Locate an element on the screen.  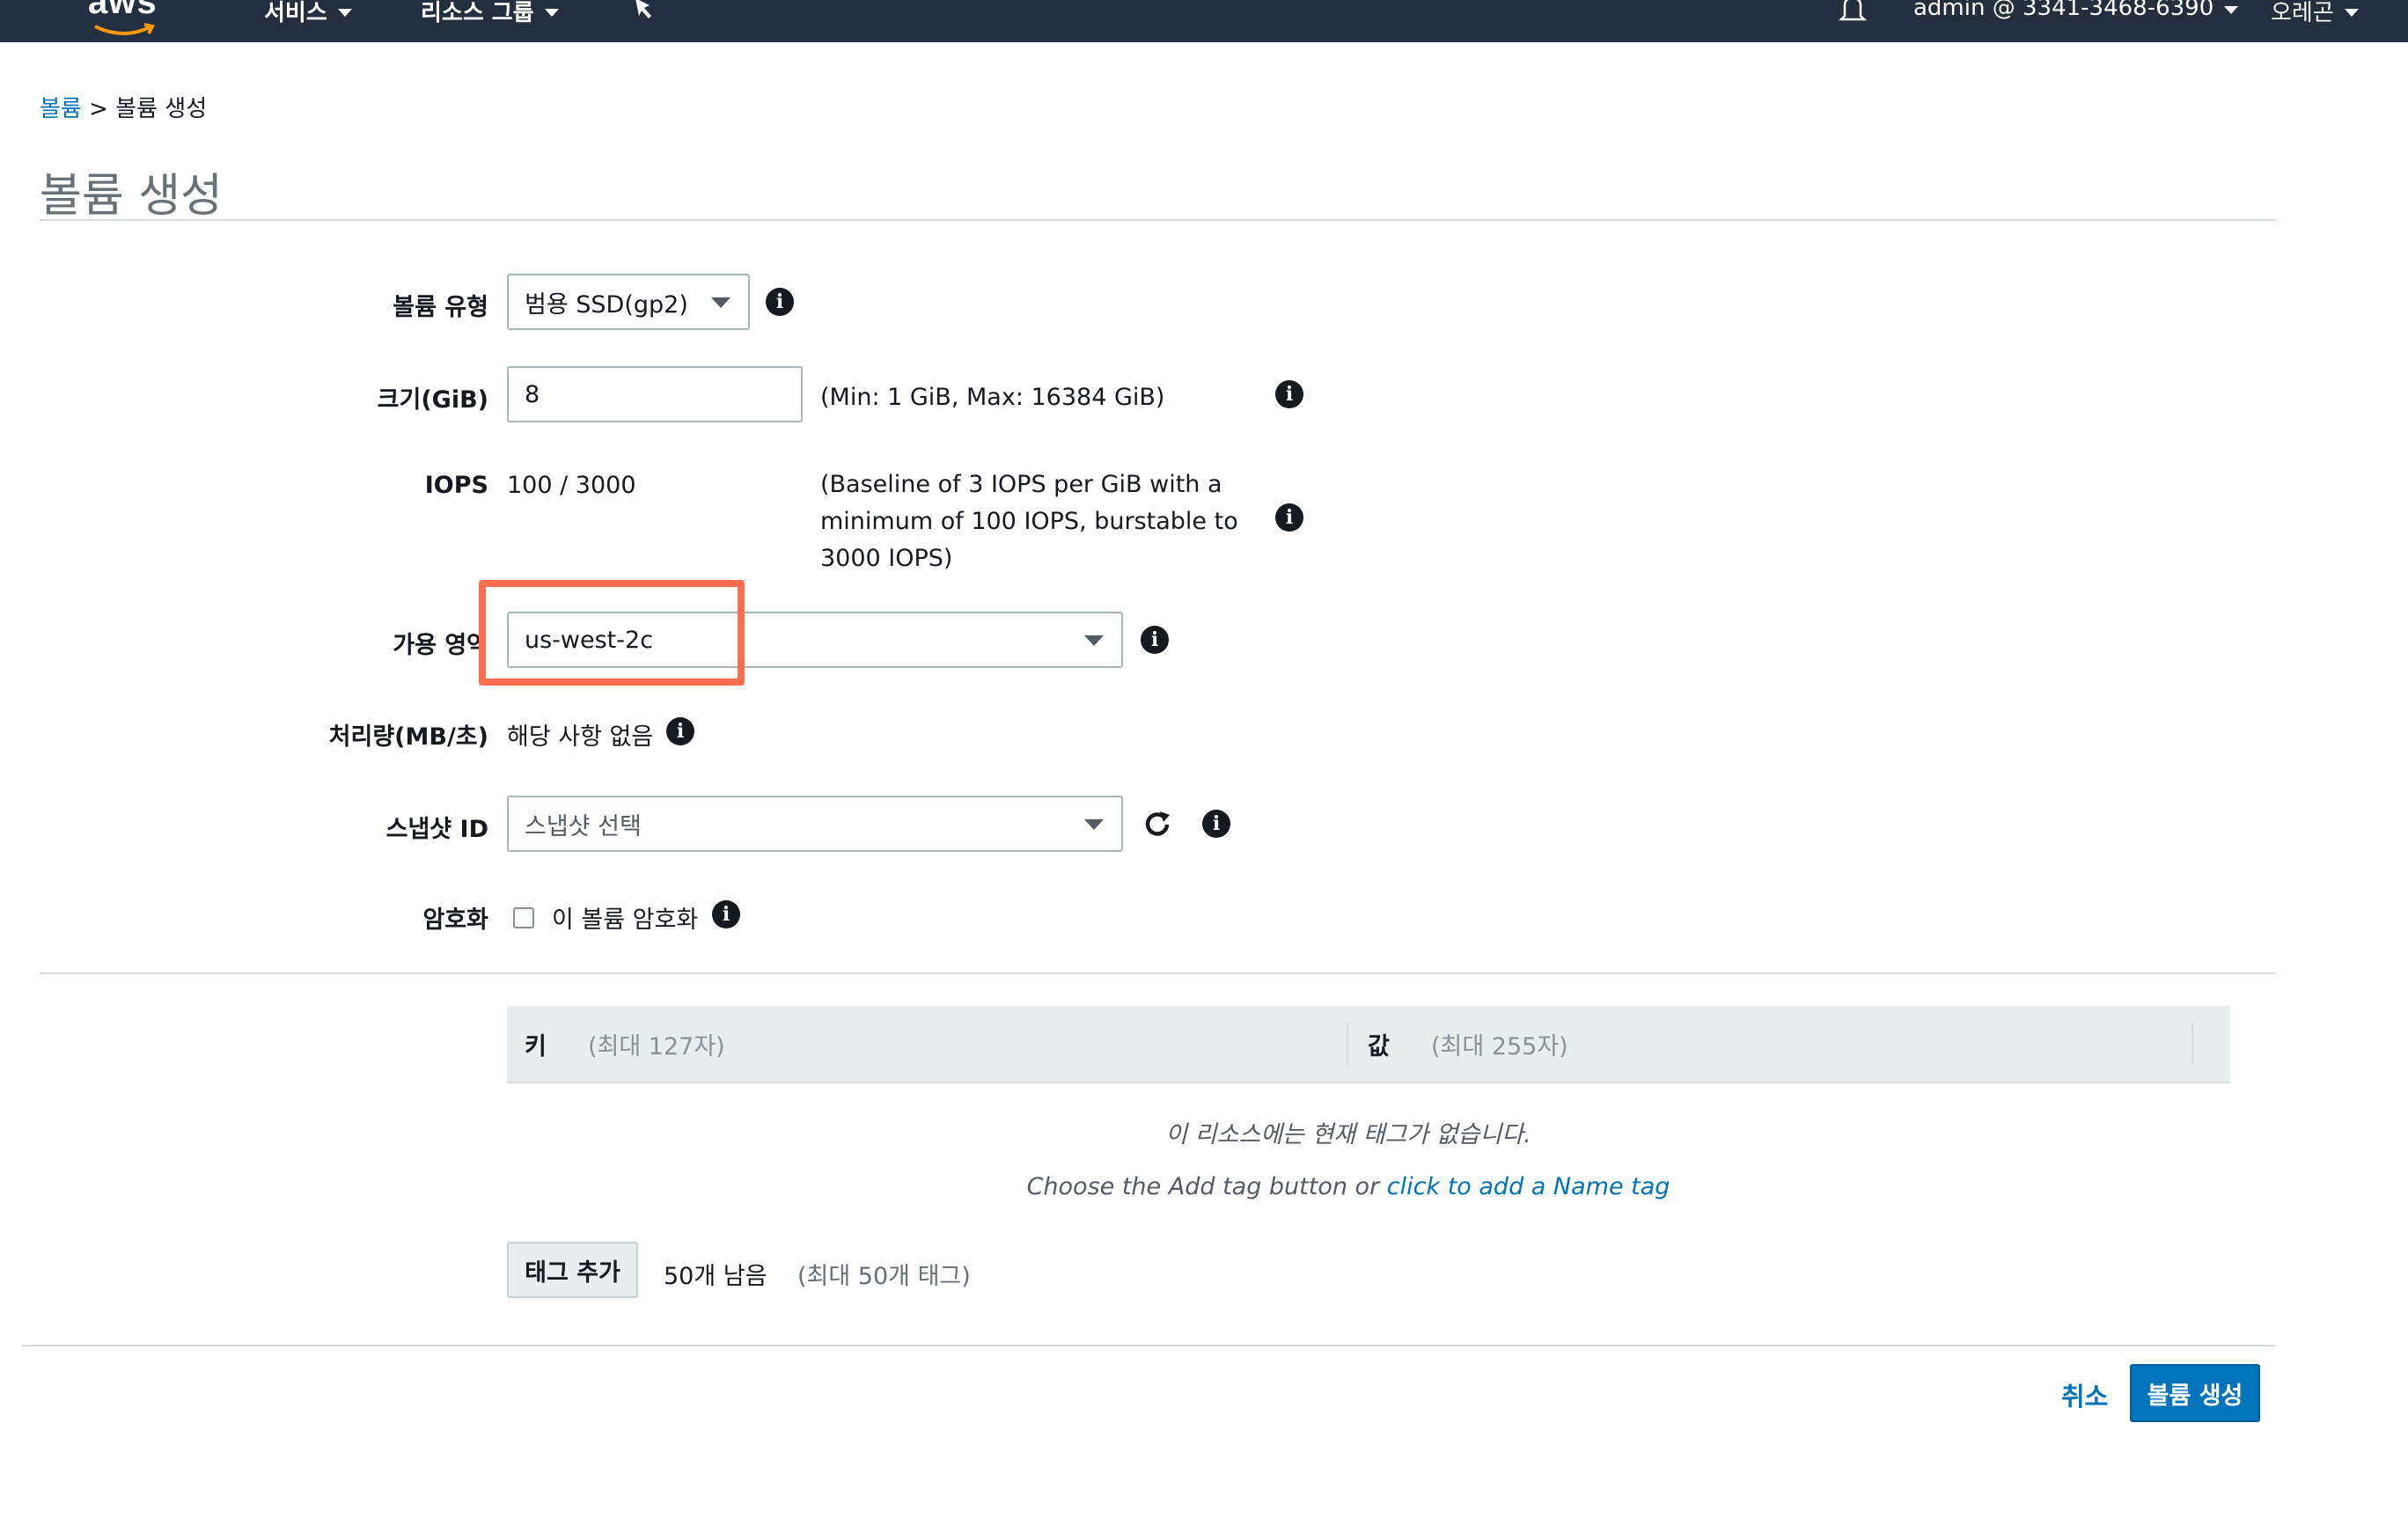
highlight-box is located at coordinates (612, 633).